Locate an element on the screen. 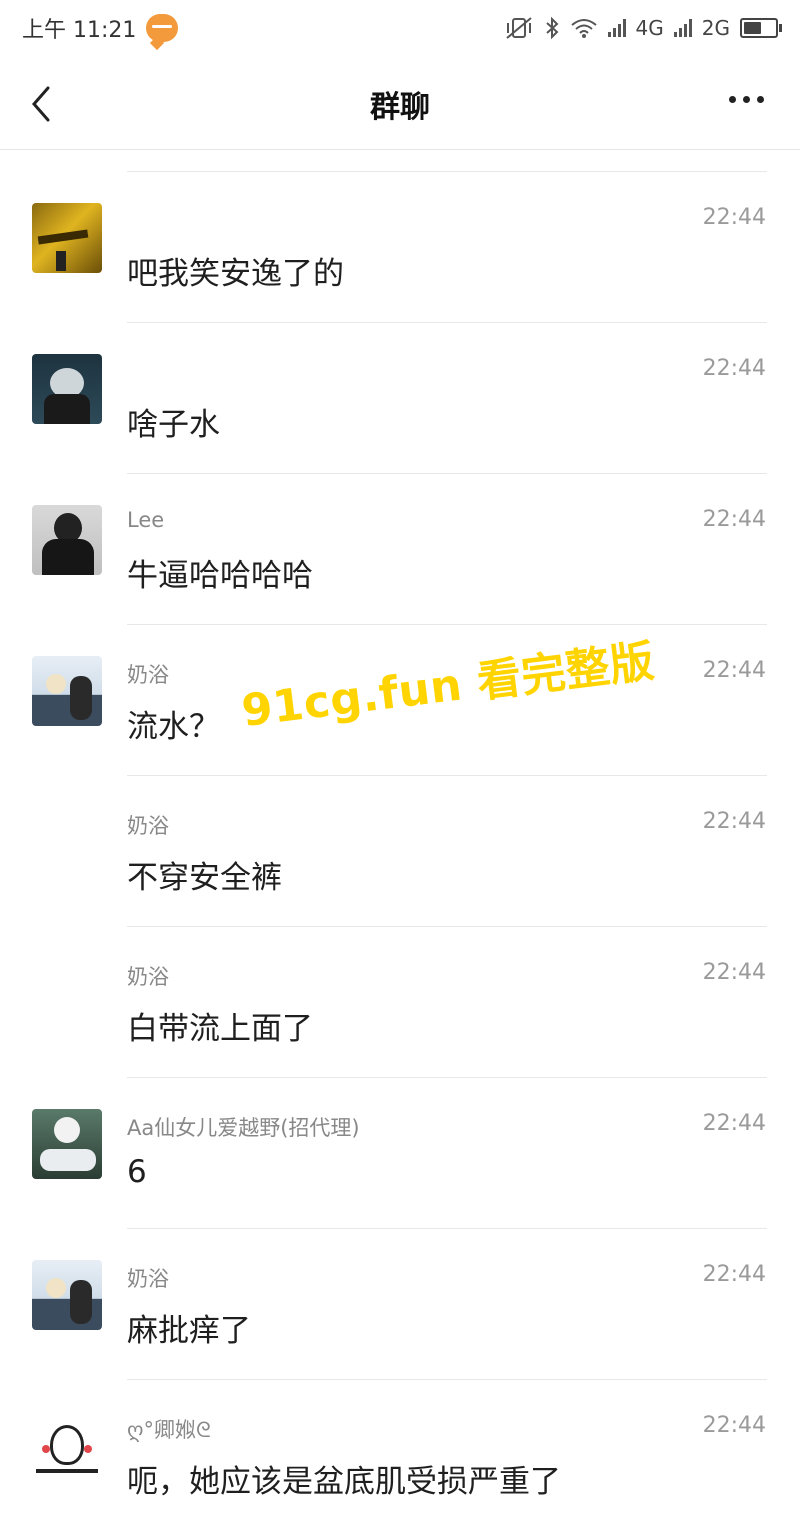 This screenshot has width=800, height=1531. page-title: 群聊 is located at coordinates (400, 107).